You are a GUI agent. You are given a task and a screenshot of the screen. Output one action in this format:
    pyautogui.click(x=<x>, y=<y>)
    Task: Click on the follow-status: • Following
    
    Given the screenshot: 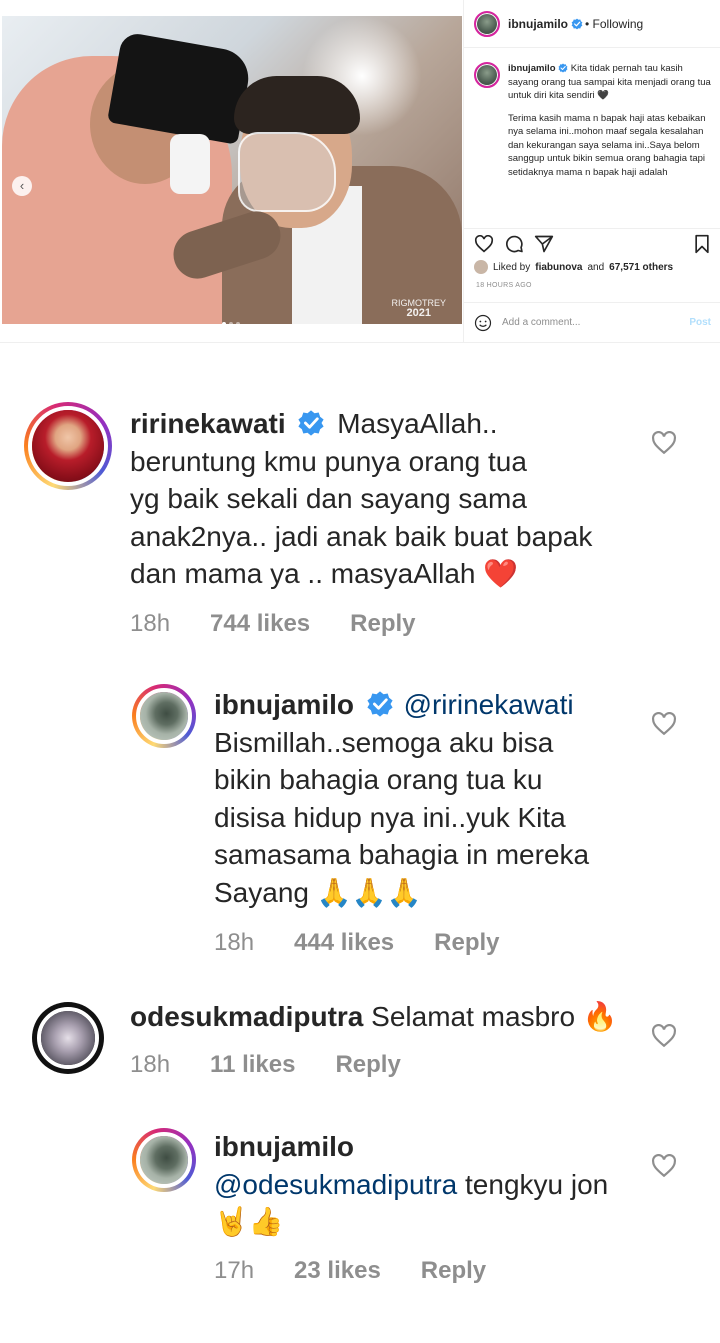 What is the action you would take?
    pyautogui.click(x=614, y=24)
    